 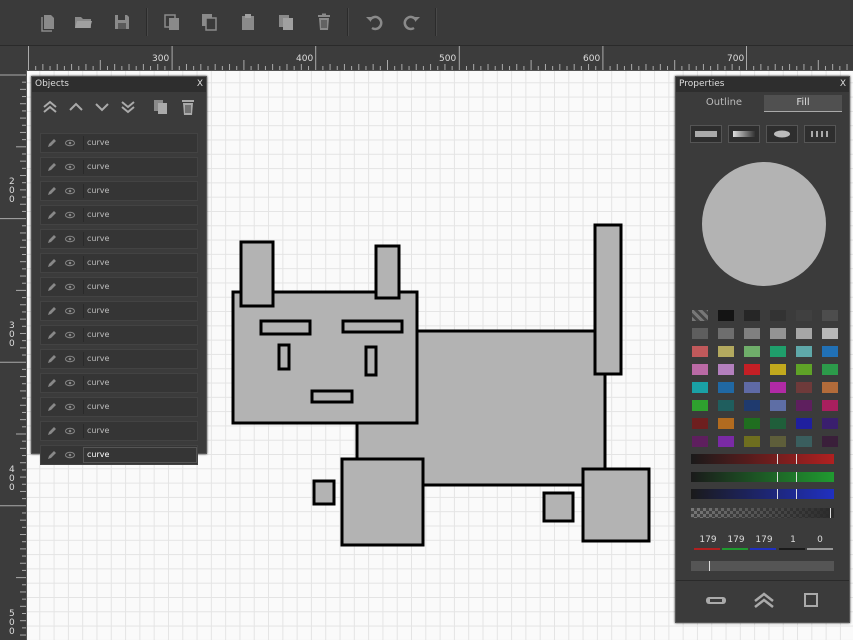 I want to click on cat-leg-front, so click(x=382, y=502).